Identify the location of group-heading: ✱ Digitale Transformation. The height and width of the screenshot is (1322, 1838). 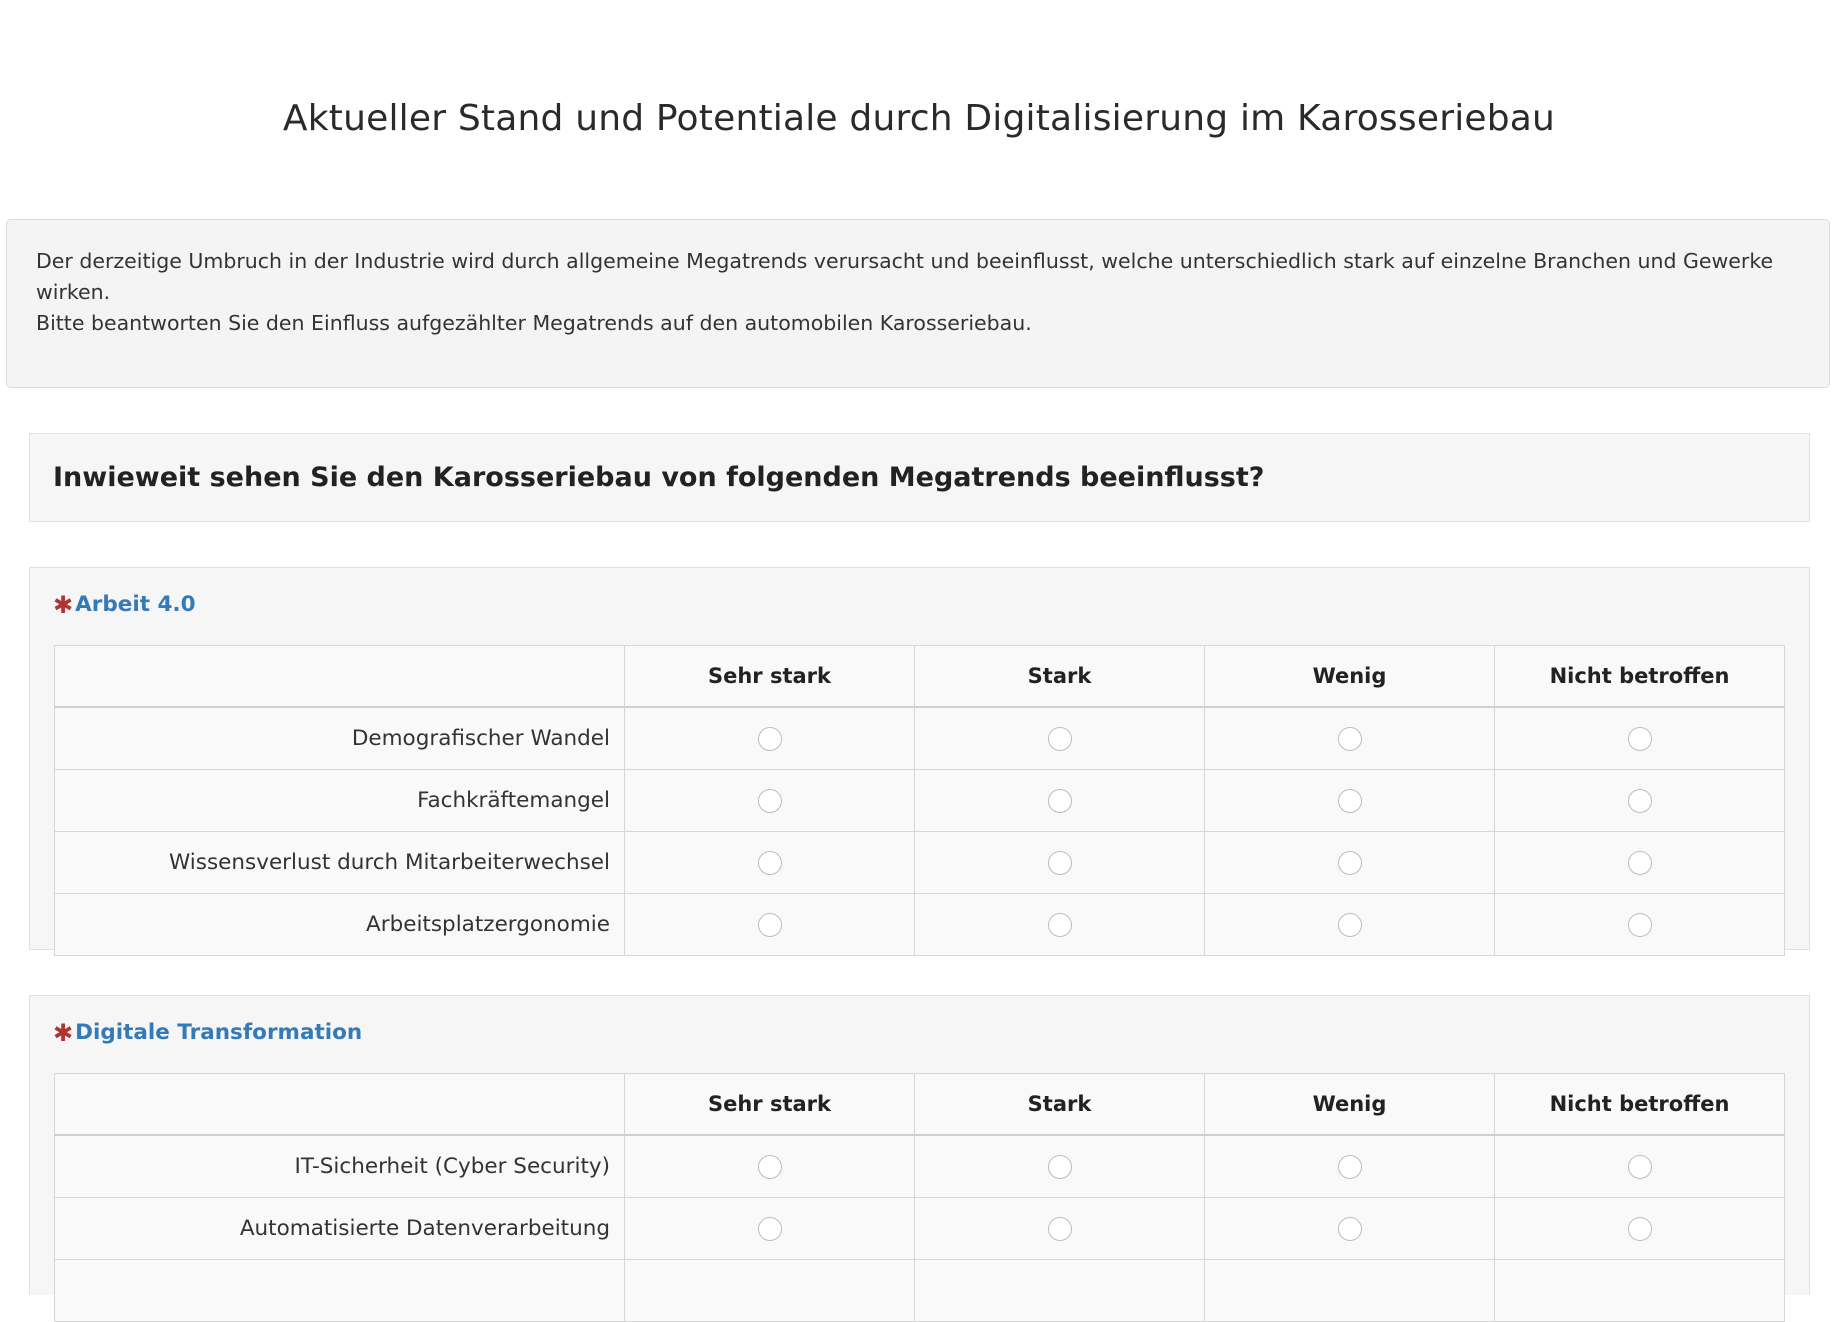
(207, 1032).